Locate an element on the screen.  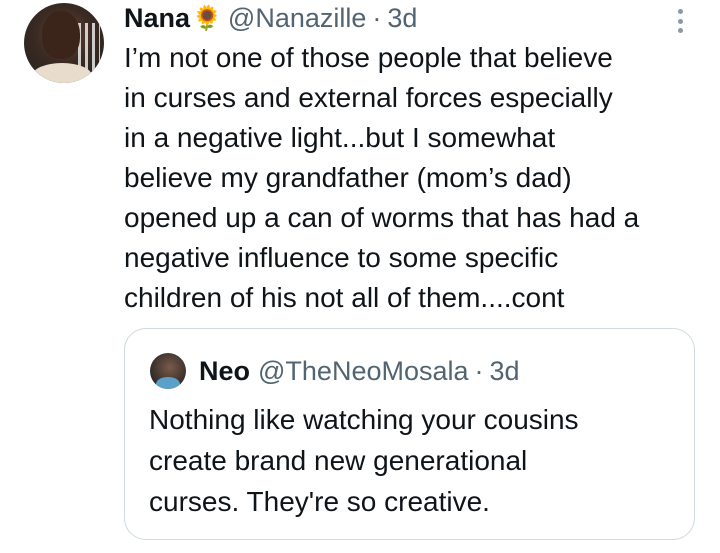
author-handle: @Nanazille is located at coordinates (297, 18).